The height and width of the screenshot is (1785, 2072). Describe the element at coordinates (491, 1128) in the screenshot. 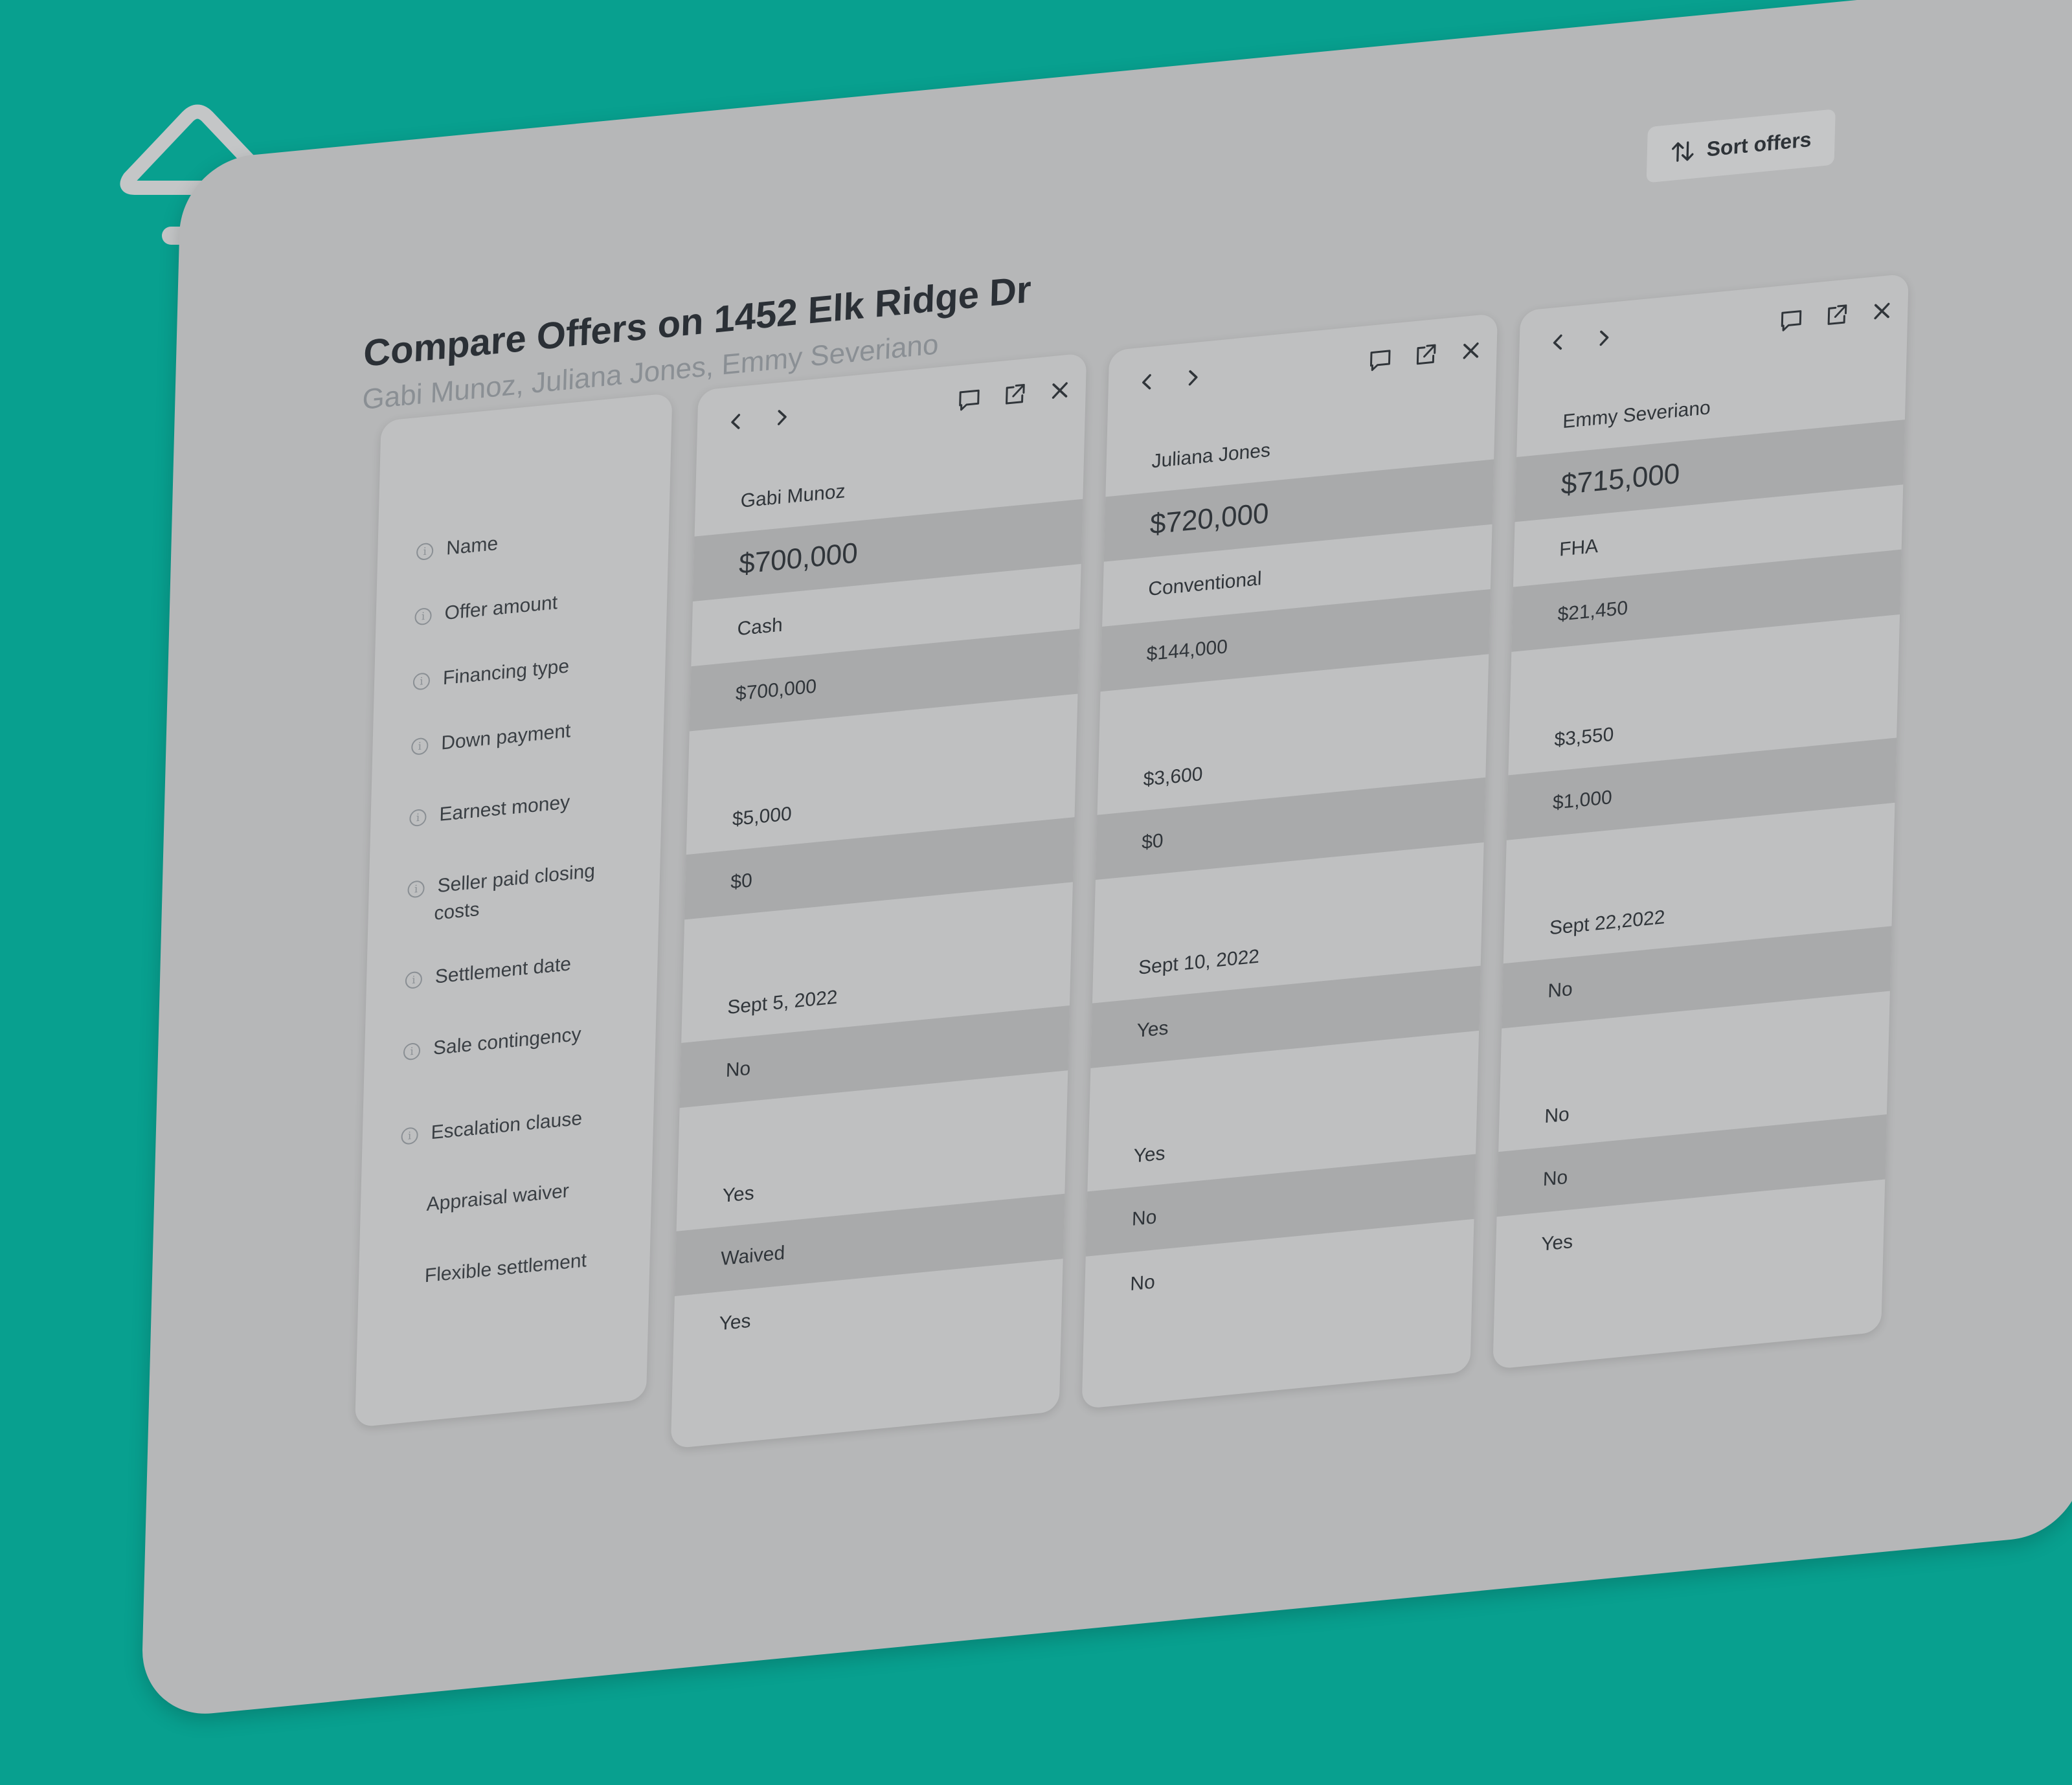

I see `label-escalation-clause: i Escalation clause` at that location.